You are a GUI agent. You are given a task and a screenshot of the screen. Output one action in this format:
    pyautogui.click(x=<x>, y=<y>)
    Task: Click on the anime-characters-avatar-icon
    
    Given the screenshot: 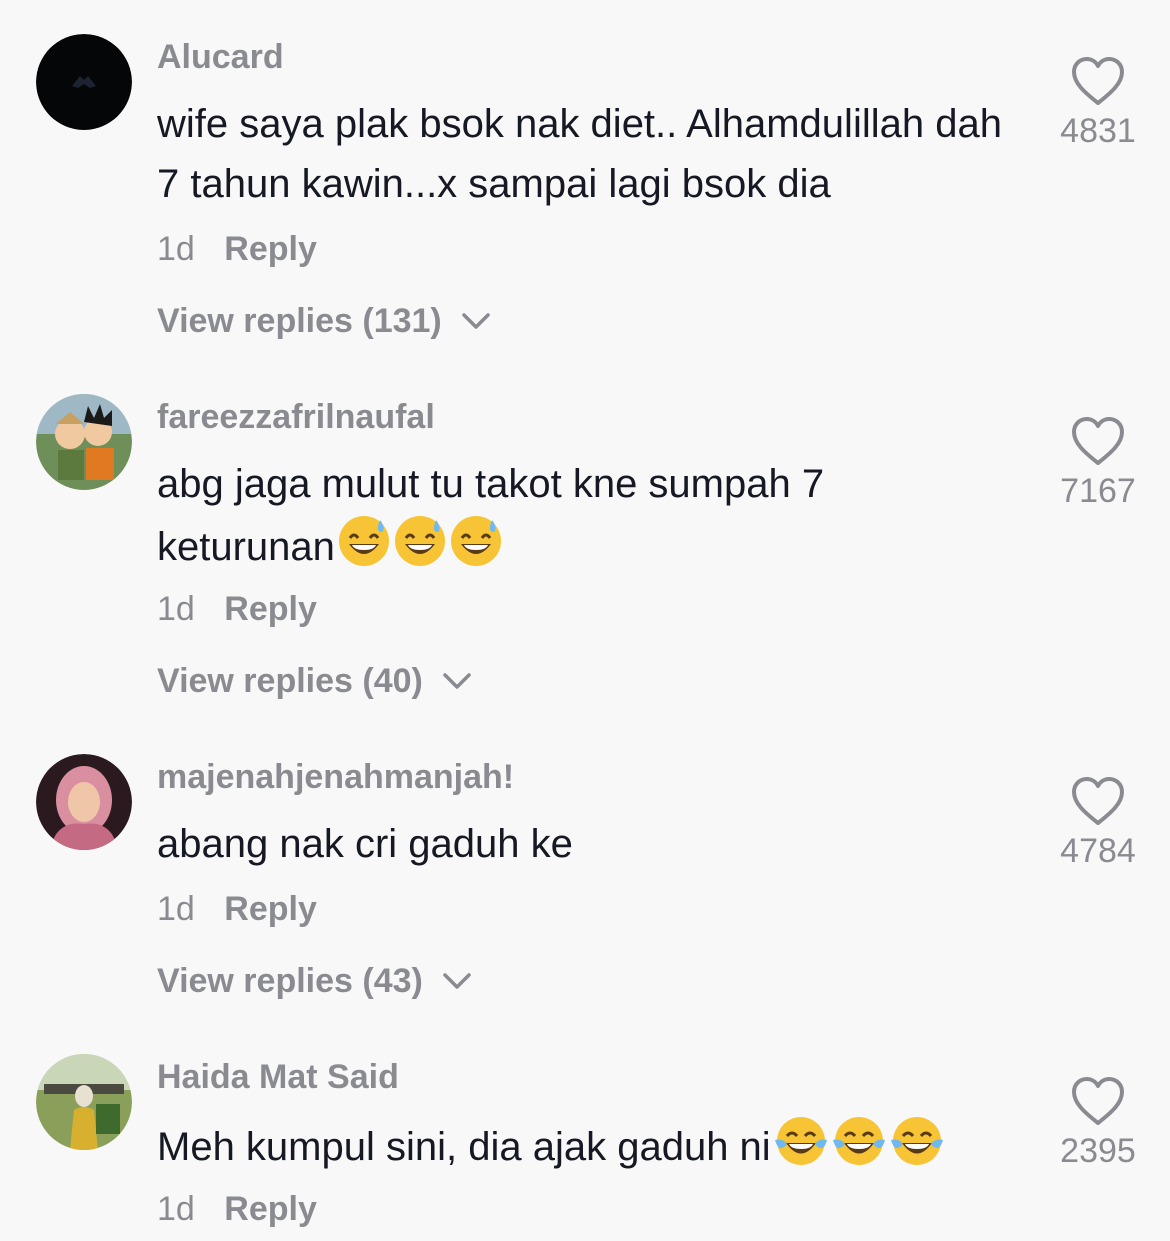 What is the action you would take?
    pyautogui.click(x=84, y=442)
    